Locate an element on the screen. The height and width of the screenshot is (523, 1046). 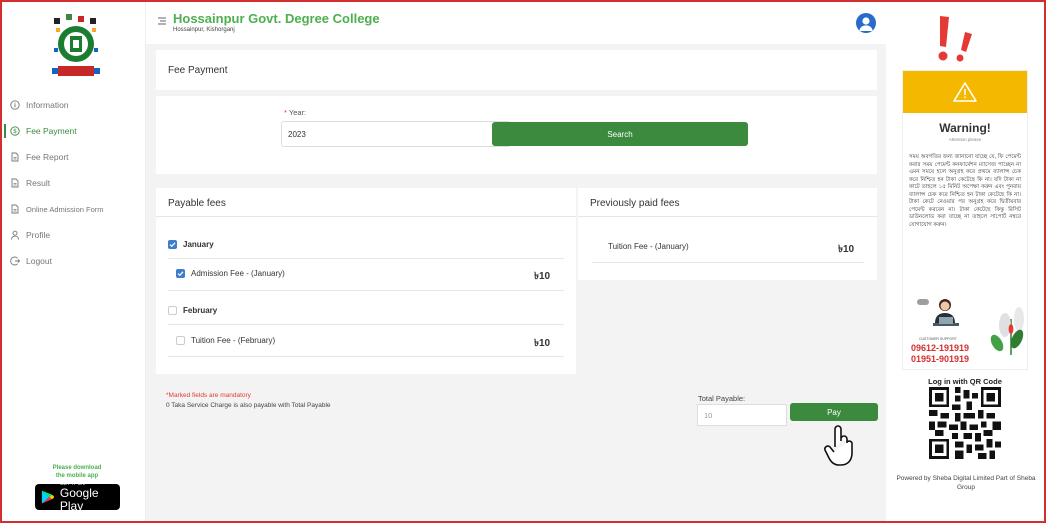
sidebar-item-online-admission-form: Online Admission Form is located at coordinates (74, 209).